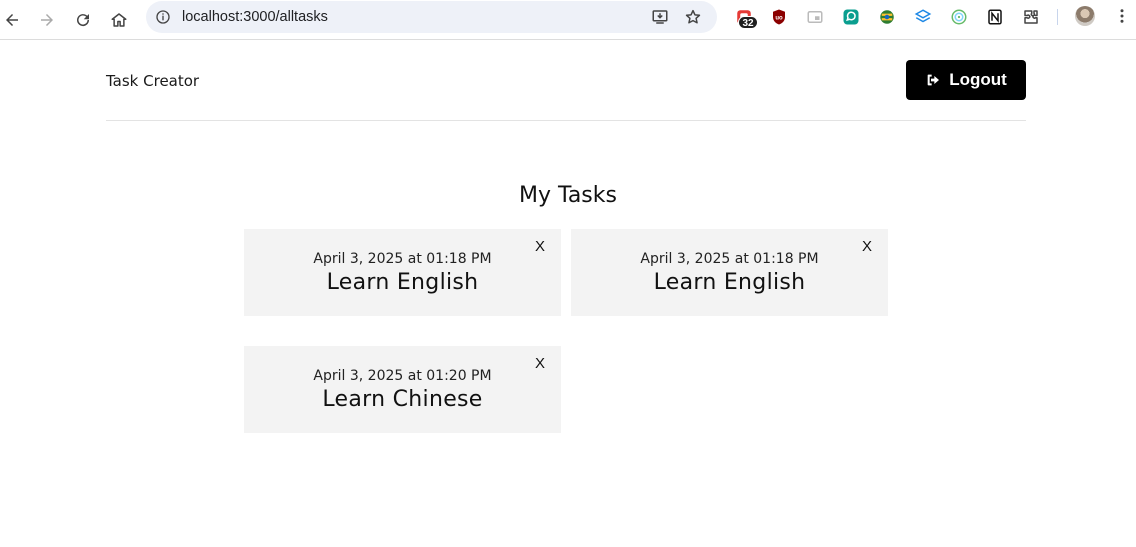 This screenshot has width=1136, height=547. I want to click on extension-badge: 32, so click(748, 22).